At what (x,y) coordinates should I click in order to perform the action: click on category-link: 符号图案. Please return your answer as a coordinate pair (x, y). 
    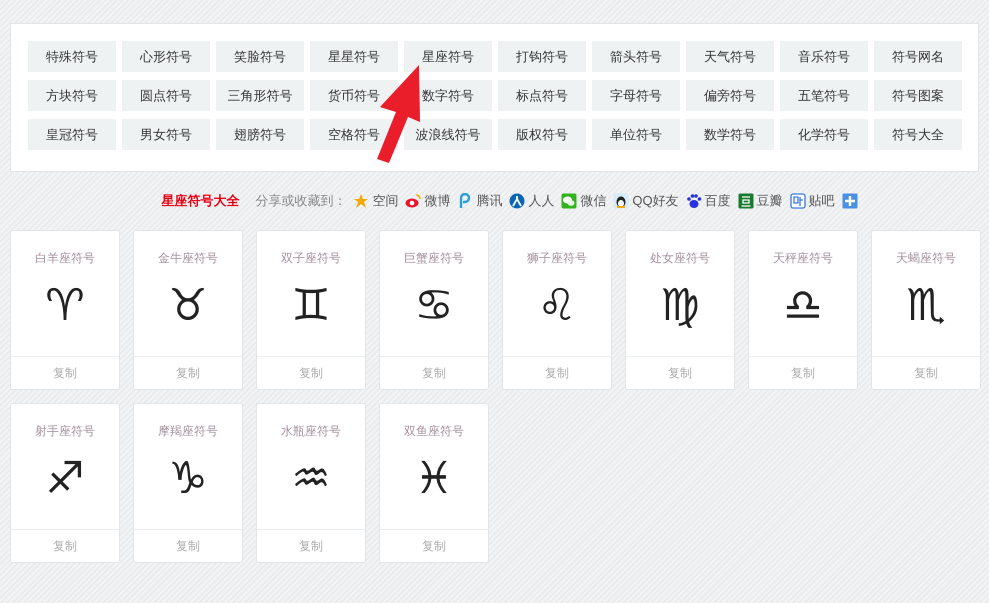
    Looking at the image, I should click on (918, 95).